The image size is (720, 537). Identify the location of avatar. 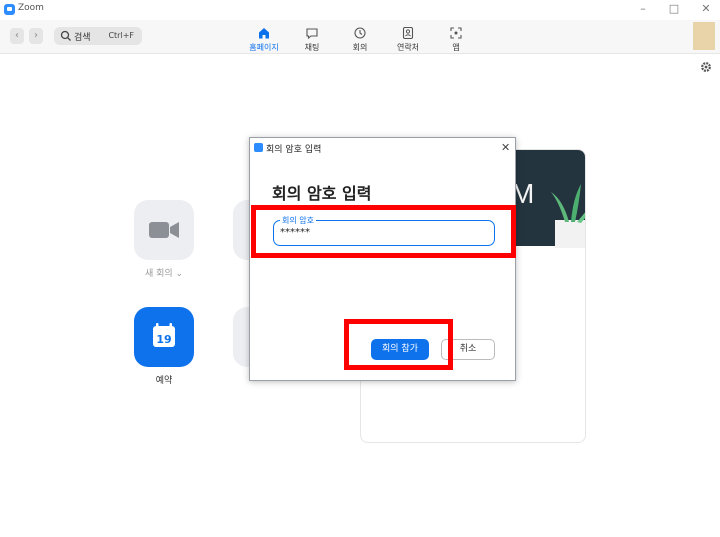
(704, 36).